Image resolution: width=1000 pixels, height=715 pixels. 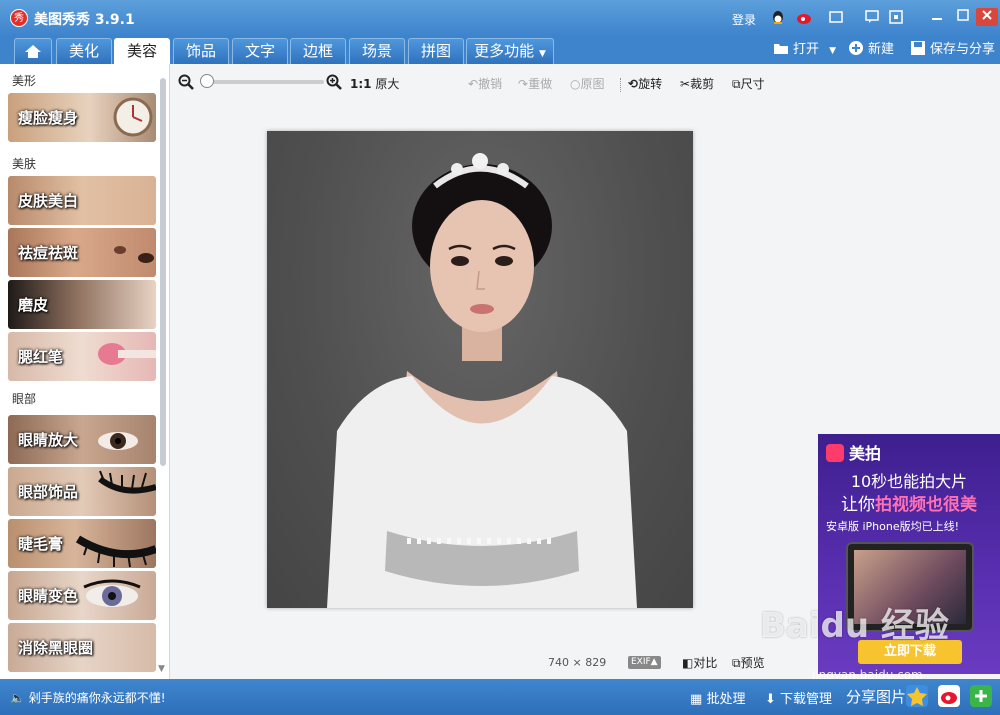 What do you see at coordinates (963, 17) in the screenshot?
I see `maximize-button` at bounding box center [963, 17].